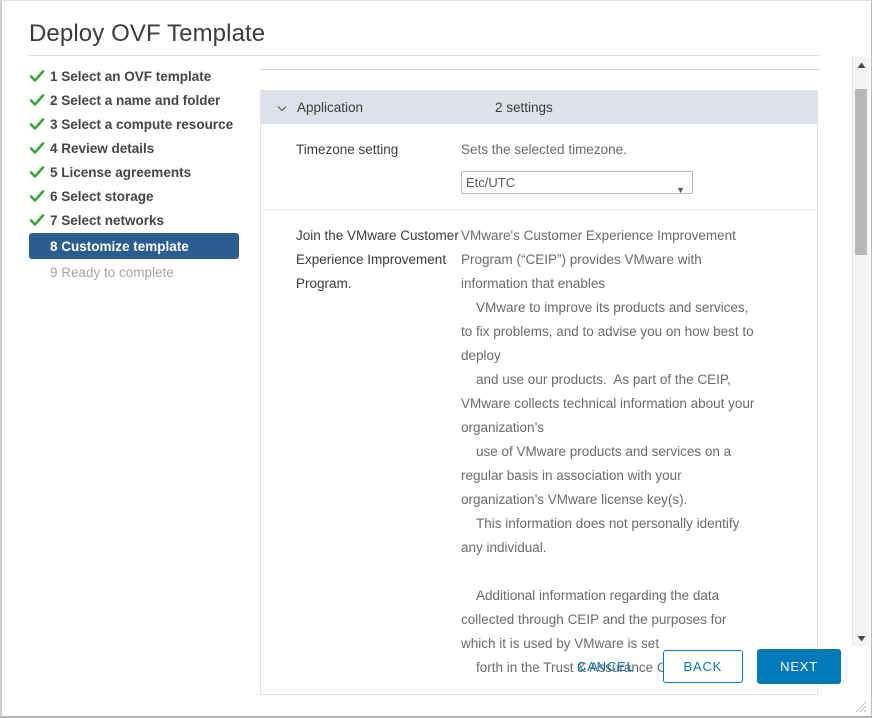  Describe the element at coordinates (330, 107) in the screenshot. I see `section-name: Application` at that location.